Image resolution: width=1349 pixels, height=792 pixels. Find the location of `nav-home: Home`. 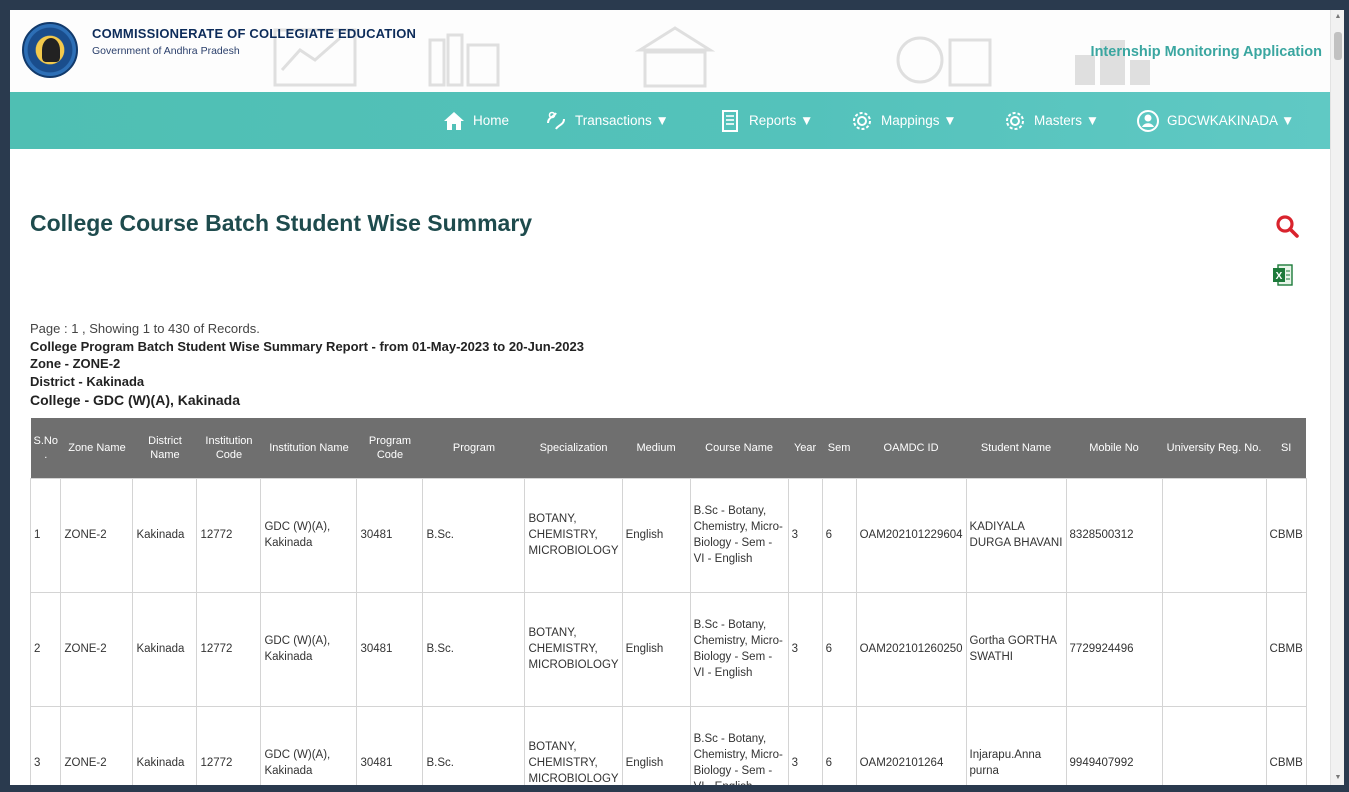

nav-home: Home is located at coordinates (475, 120).